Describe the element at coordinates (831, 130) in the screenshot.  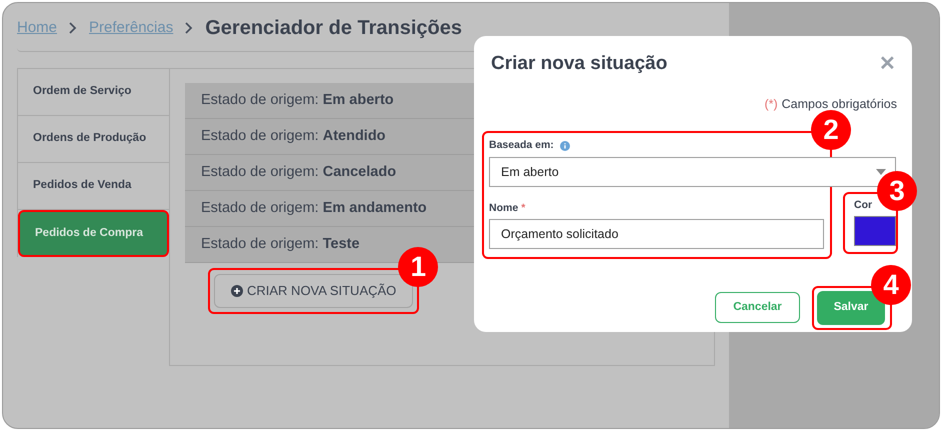
I see `step-number-badge: 2` at that location.